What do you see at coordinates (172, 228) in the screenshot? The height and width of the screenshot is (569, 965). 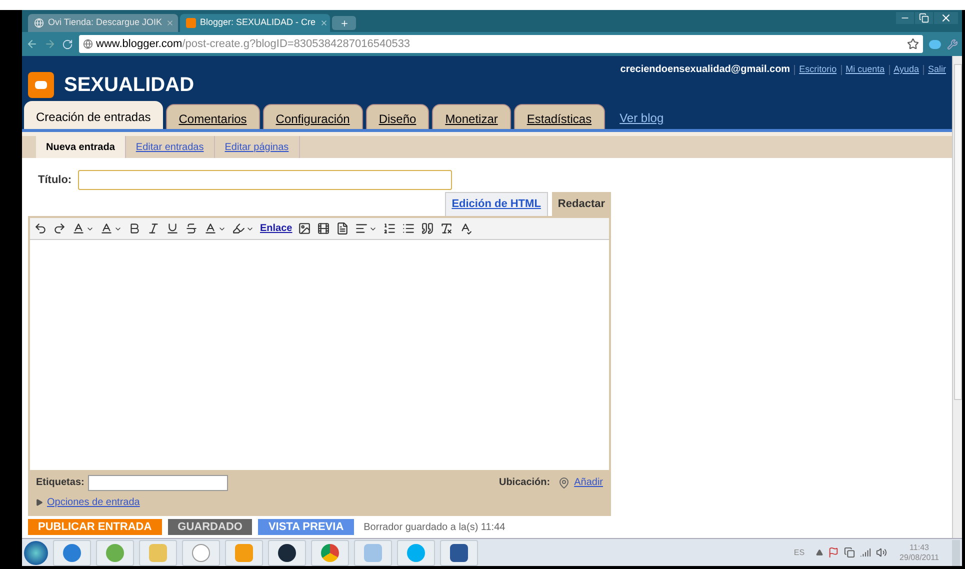 I see `underline-icon` at bounding box center [172, 228].